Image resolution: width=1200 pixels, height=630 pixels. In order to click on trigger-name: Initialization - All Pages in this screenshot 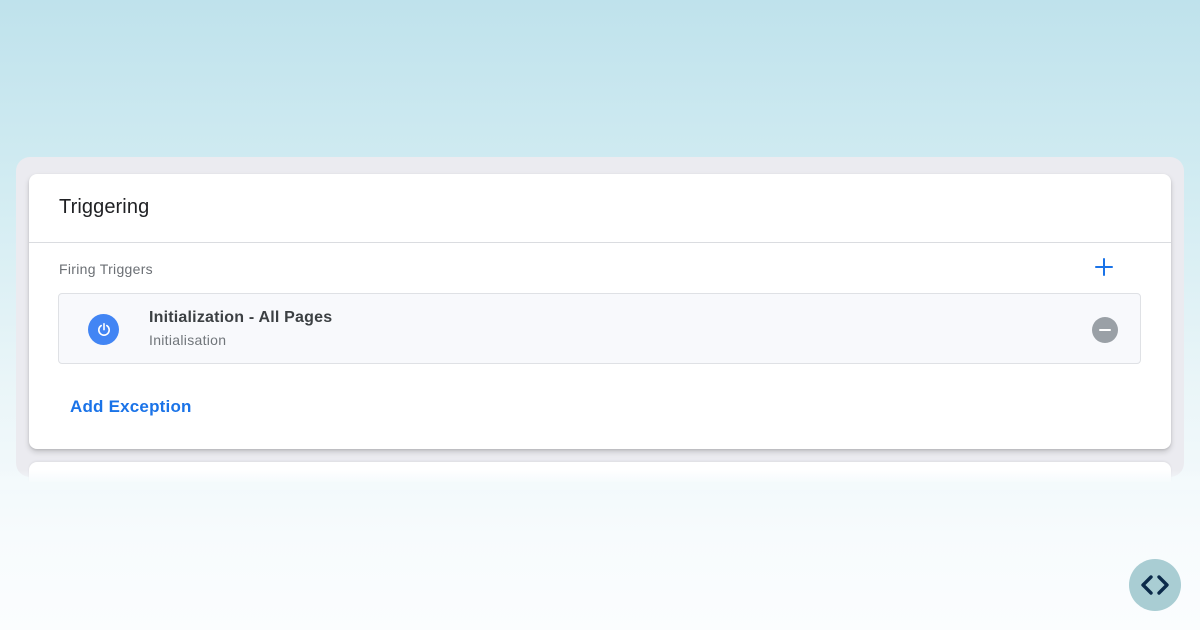, I will do `click(241, 317)`.